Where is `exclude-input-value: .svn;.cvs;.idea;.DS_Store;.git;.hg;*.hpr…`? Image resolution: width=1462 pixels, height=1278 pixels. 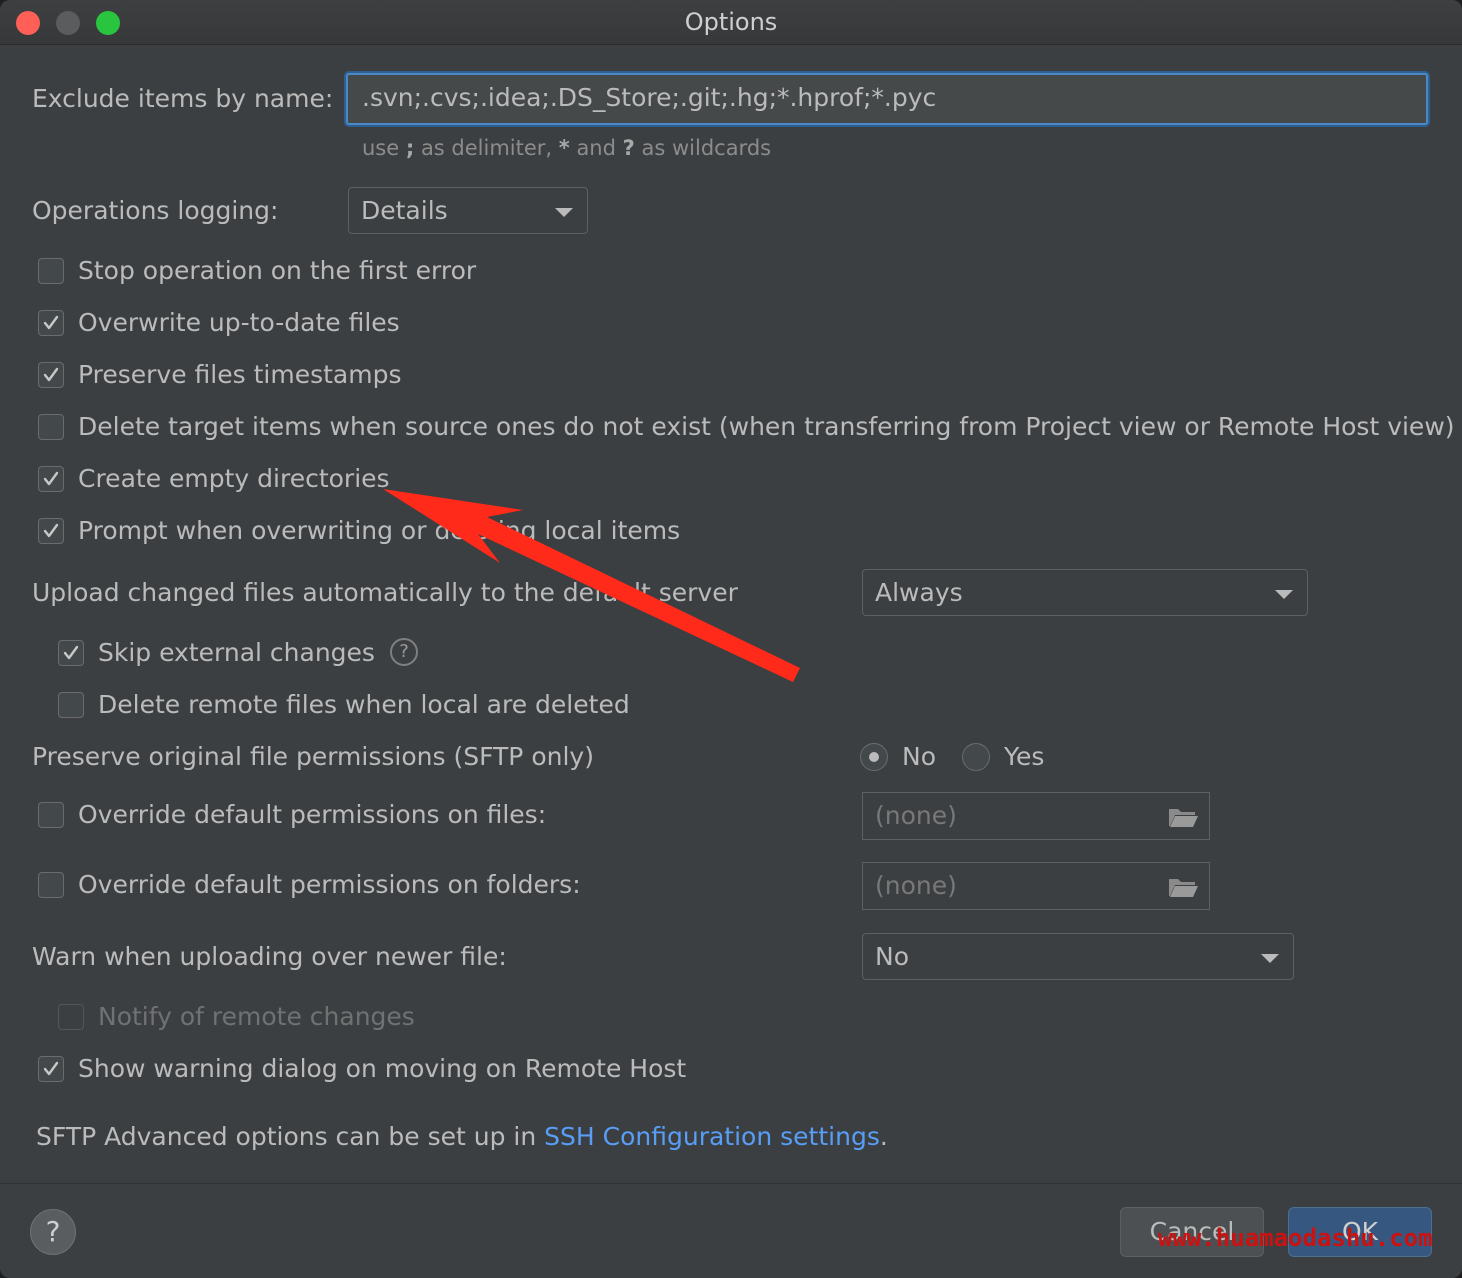 exclude-input-value: .svn;.cvs;.idea;.DS_Store;.git;.hg;*.hpr… is located at coordinates (649, 97).